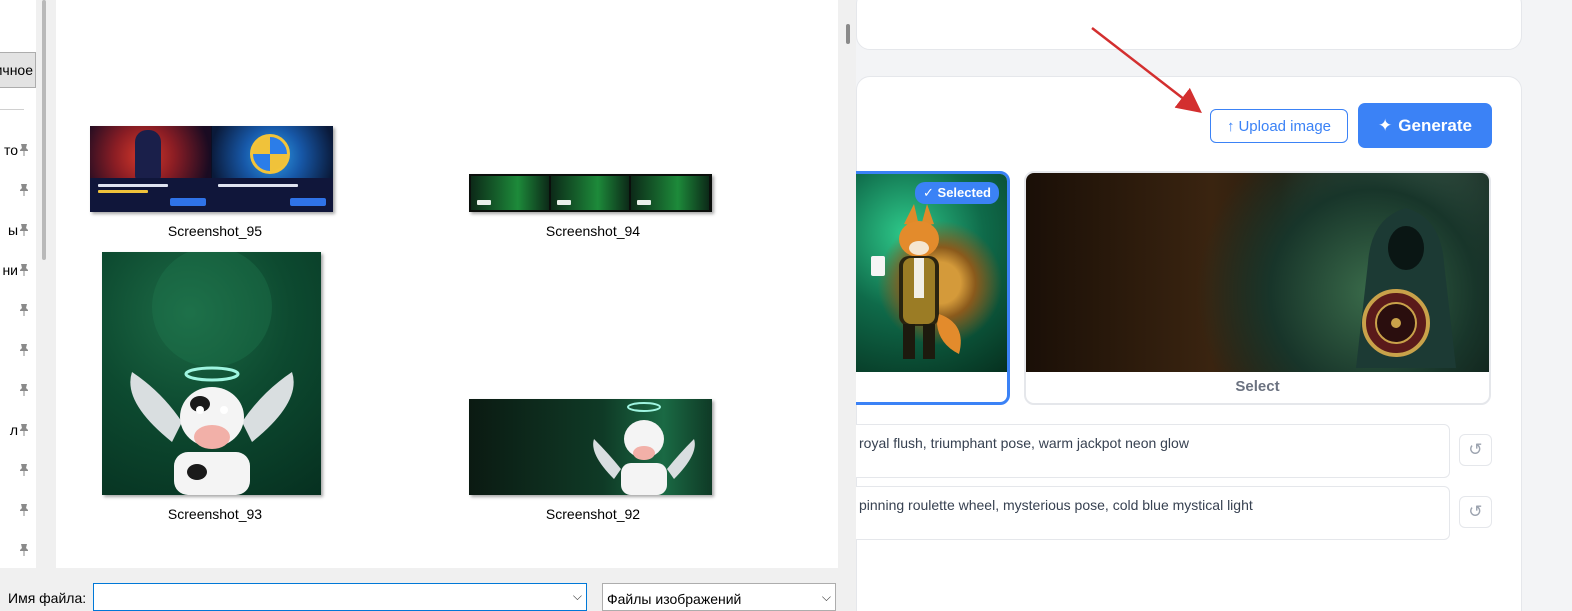  What do you see at coordinates (47, 598) in the screenshot?
I see `file-name-label: Имя файла:` at bounding box center [47, 598].